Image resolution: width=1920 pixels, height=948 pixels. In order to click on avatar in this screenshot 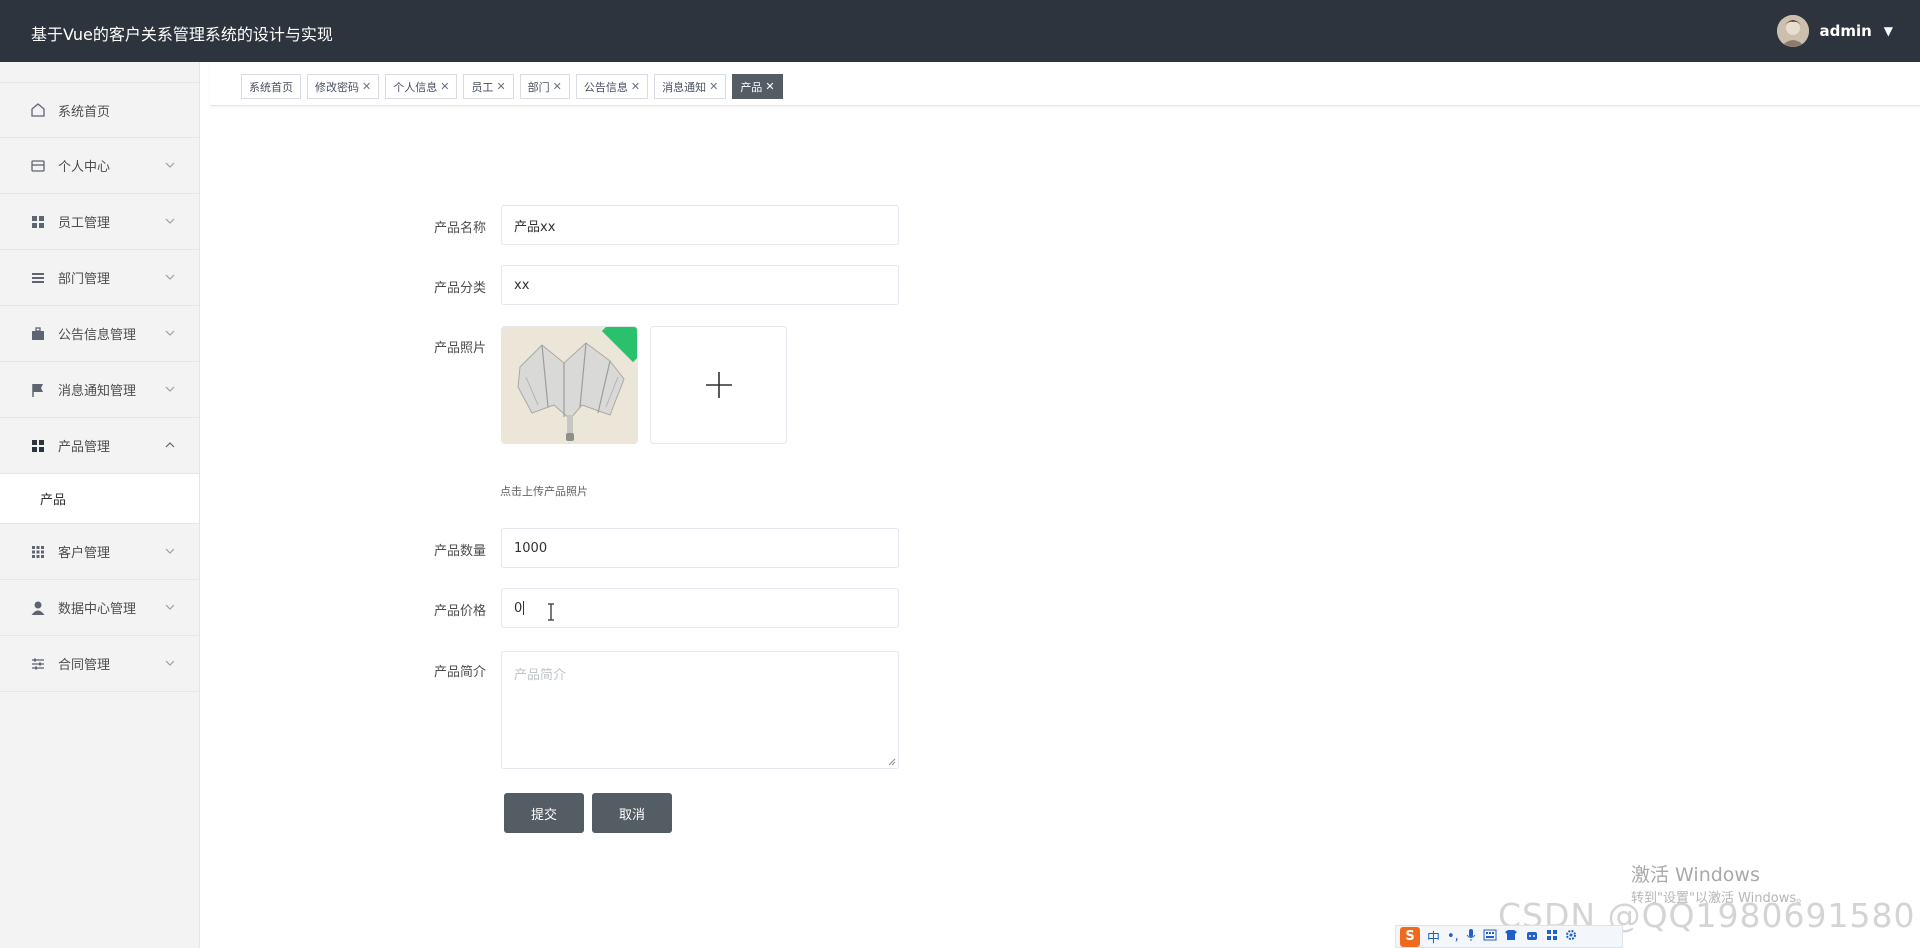, I will do `click(1793, 31)`.